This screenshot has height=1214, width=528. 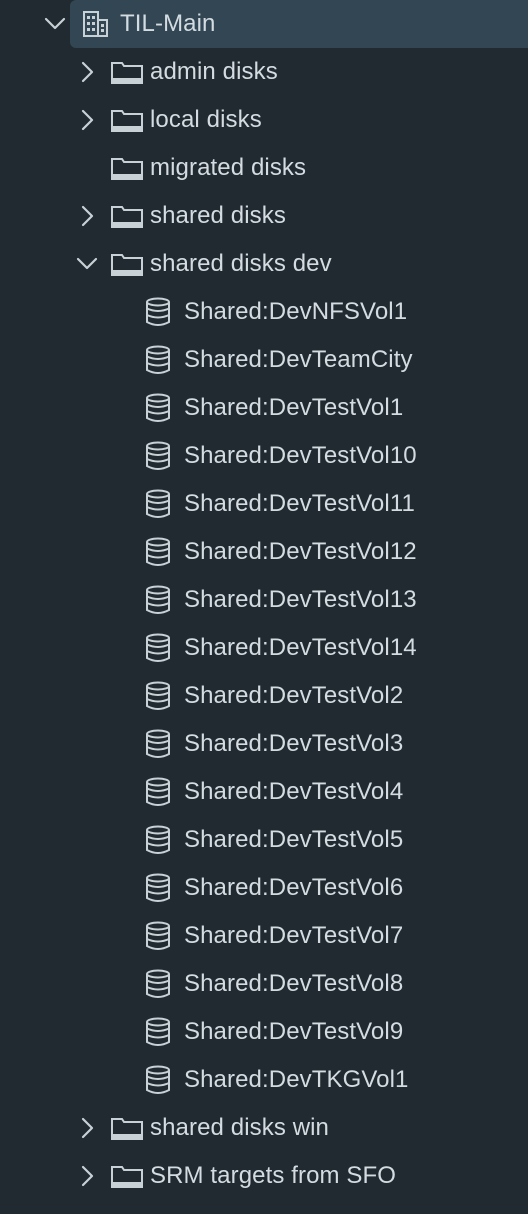 What do you see at coordinates (300, 599) in the screenshot?
I see `datastore-label: Shared:DevTestVol13` at bounding box center [300, 599].